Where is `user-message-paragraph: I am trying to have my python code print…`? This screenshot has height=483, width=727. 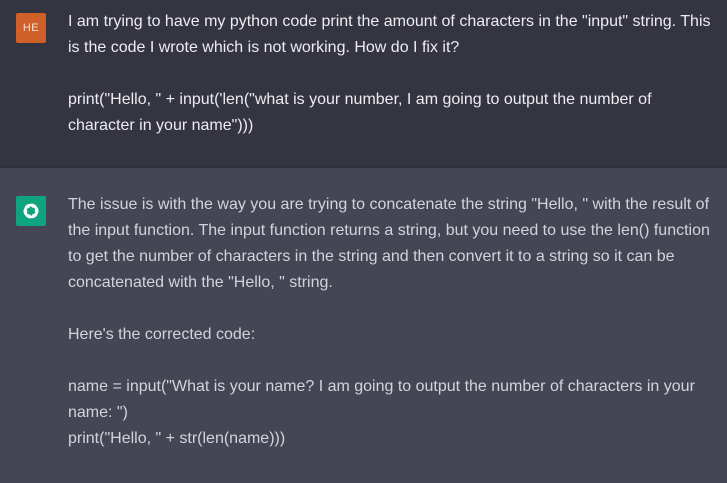 user-message-paragraph: I am trying to have my python code print… is located at coordinates (389, 34).